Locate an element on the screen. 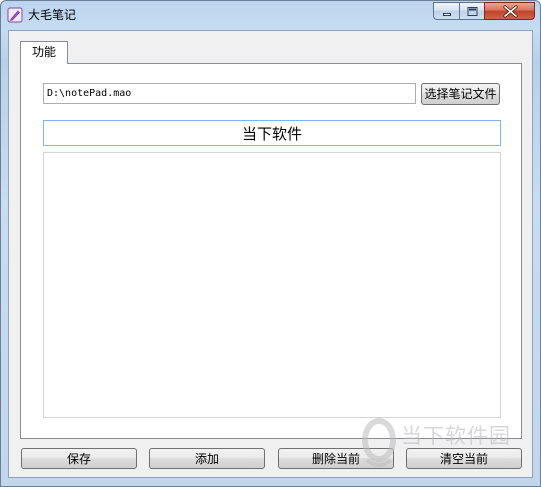 This screenshot has width=541, height=487. choose-note-file-button: 选择笔记文件 is located at coordinates (460, 94).